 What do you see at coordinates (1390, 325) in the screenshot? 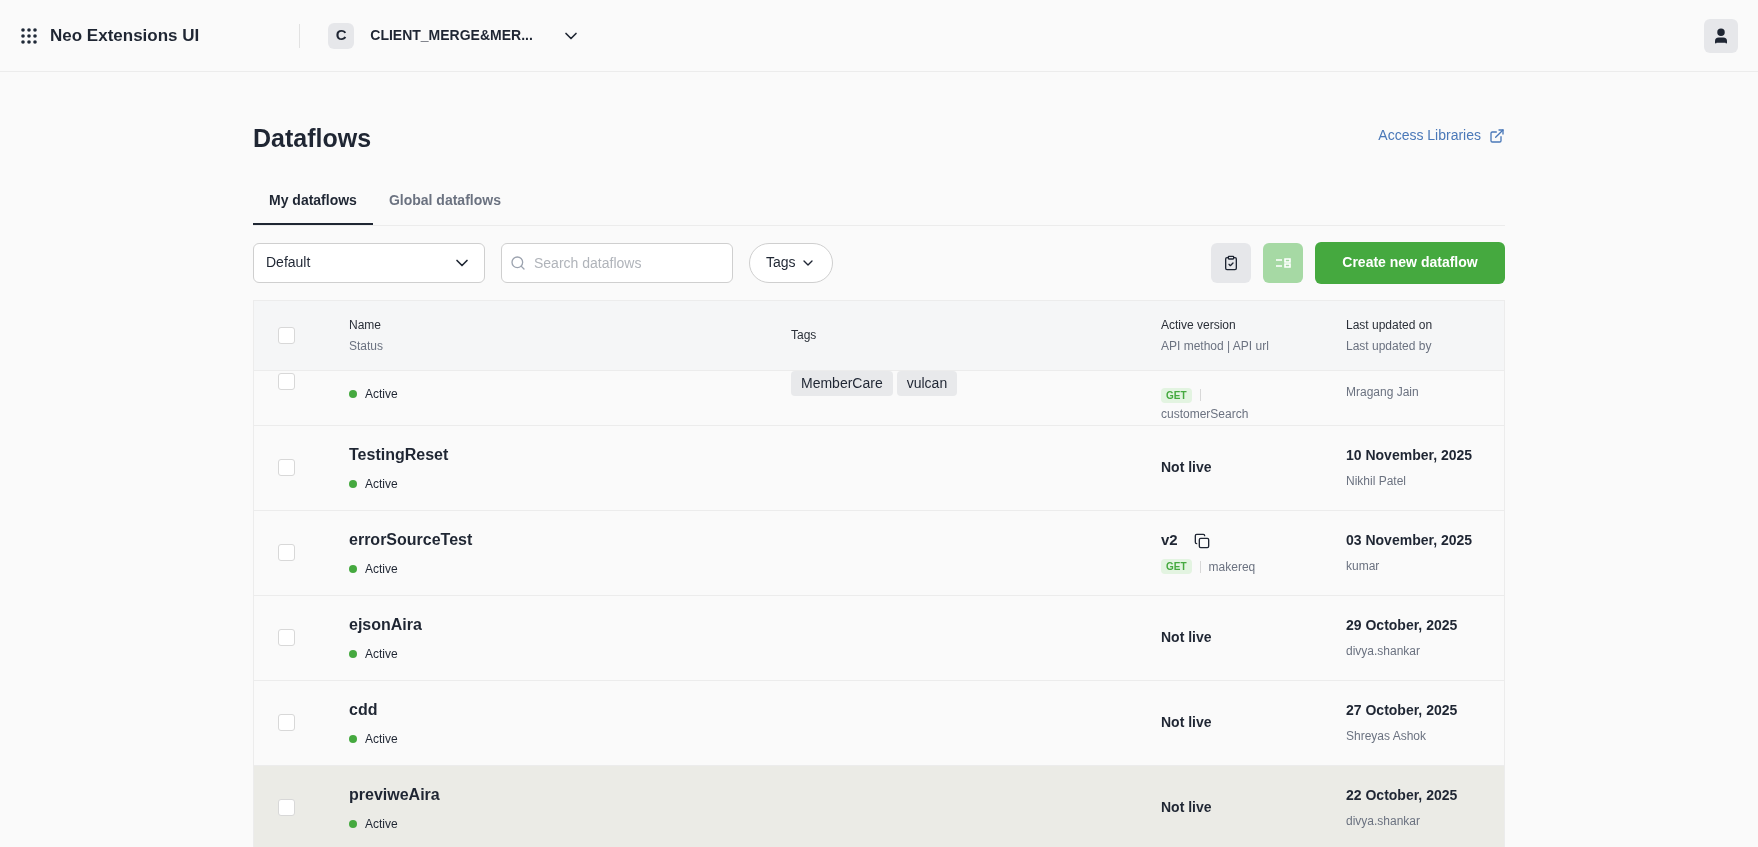
I see `column-title: Last updated on` at bounding box center [1390, 325].